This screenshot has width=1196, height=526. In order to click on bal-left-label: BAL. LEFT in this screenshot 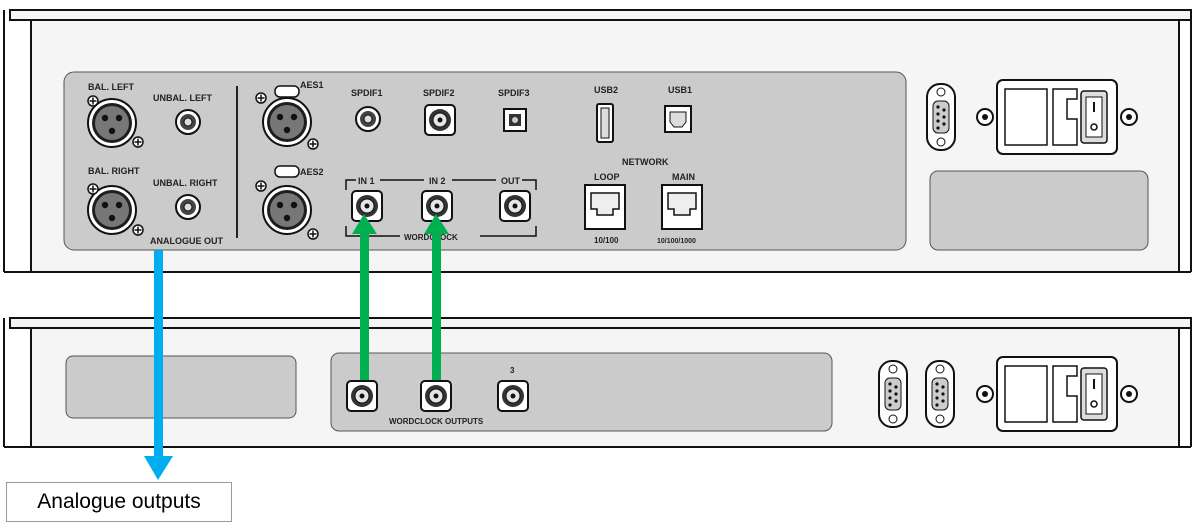, I will do `click(111, 87)`.